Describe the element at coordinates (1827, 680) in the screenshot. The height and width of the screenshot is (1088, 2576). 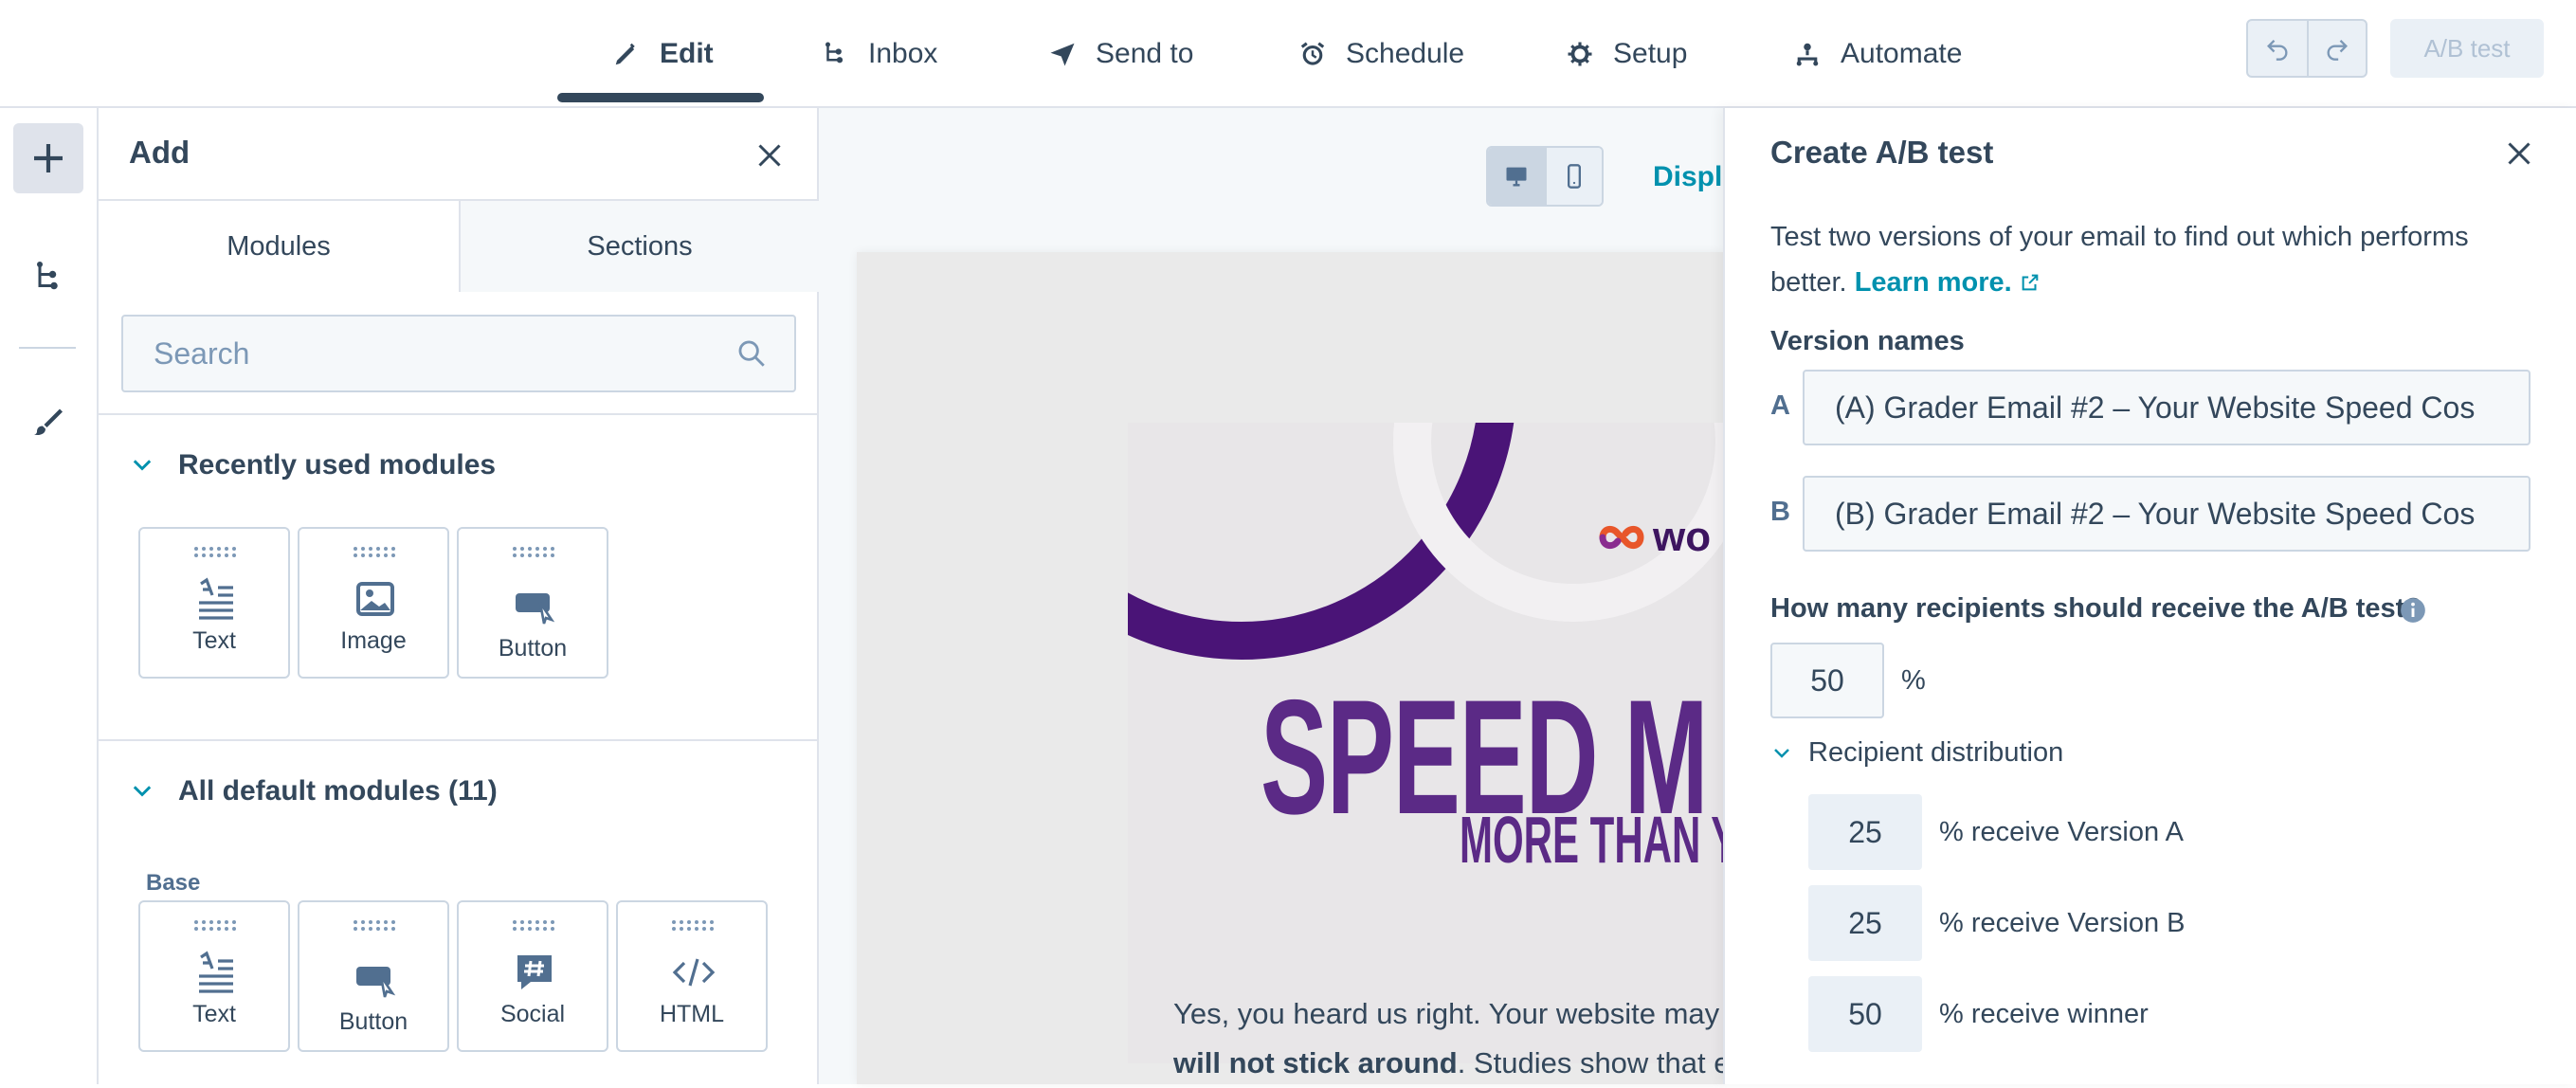
I see `recipients-percent-input: 50` at that location.